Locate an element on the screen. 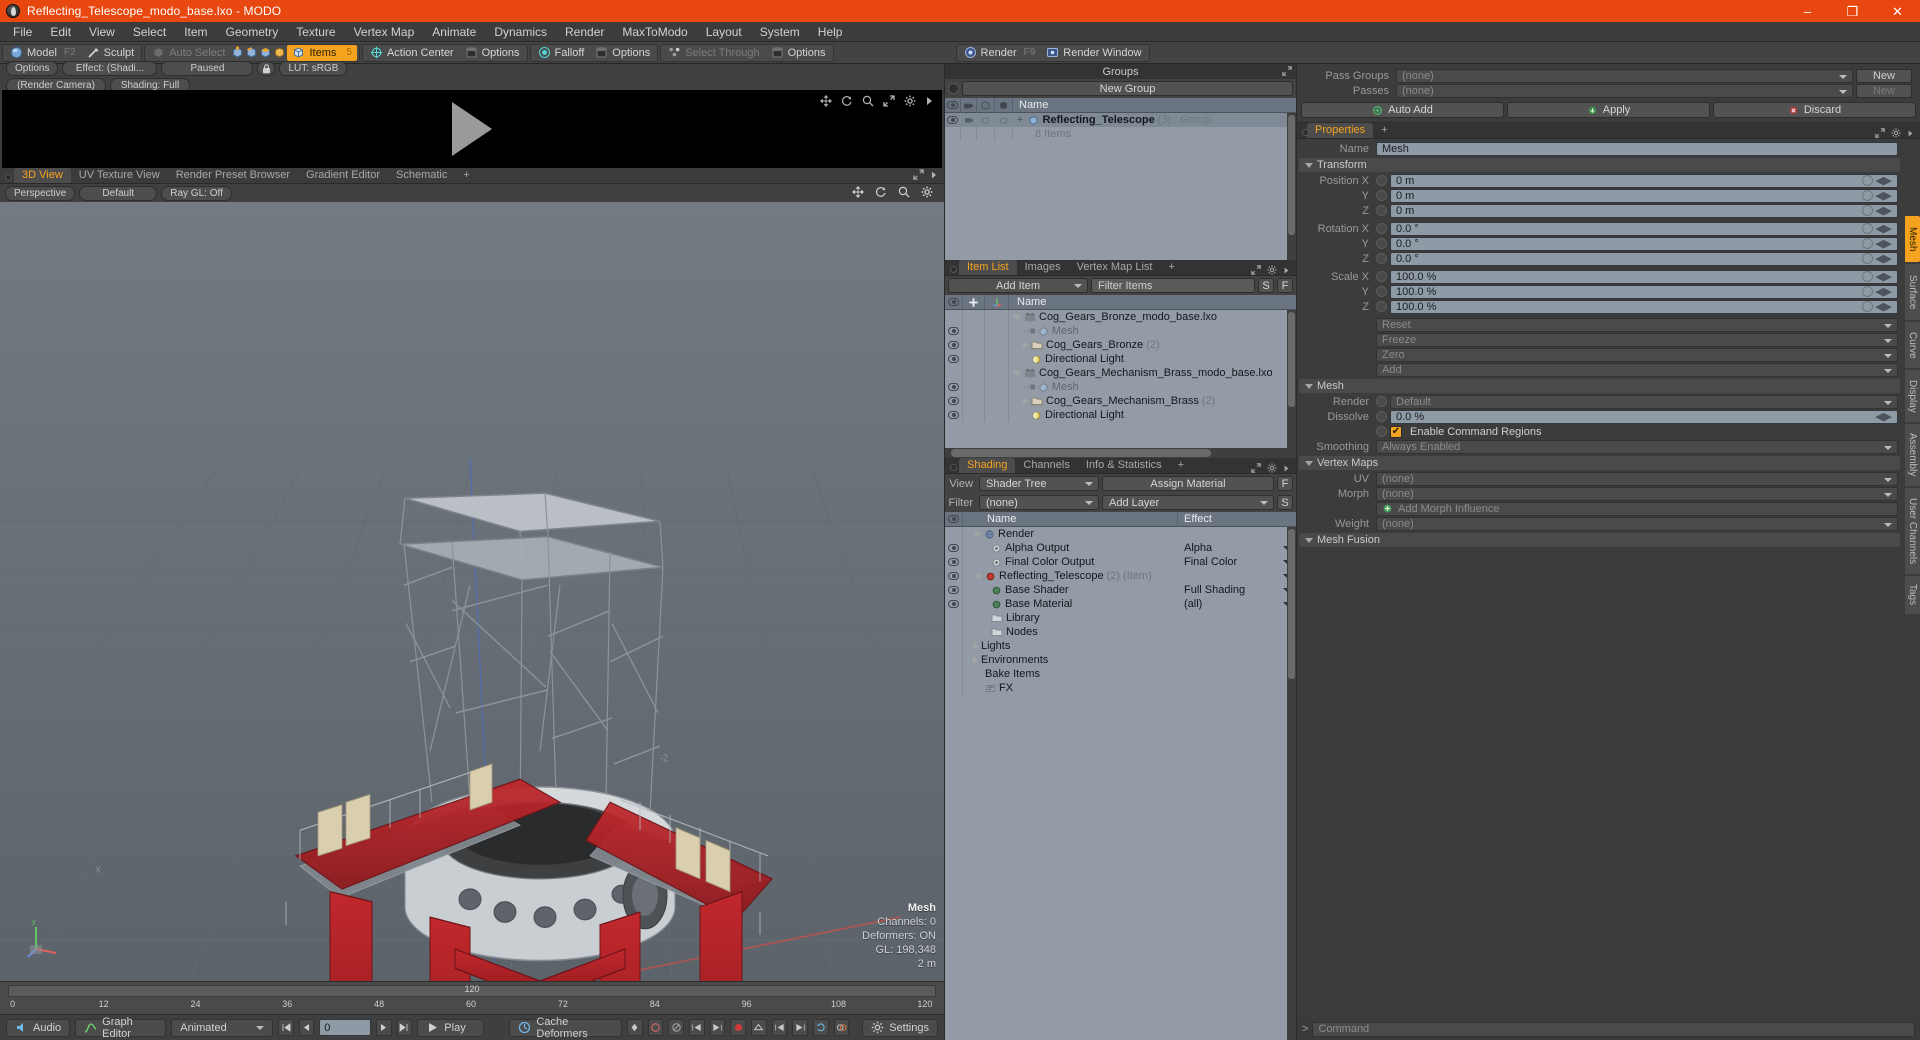 The width and height of the screenshot is (1920, 1040). audio-button: Audio is located at coordinates (38, 1027).